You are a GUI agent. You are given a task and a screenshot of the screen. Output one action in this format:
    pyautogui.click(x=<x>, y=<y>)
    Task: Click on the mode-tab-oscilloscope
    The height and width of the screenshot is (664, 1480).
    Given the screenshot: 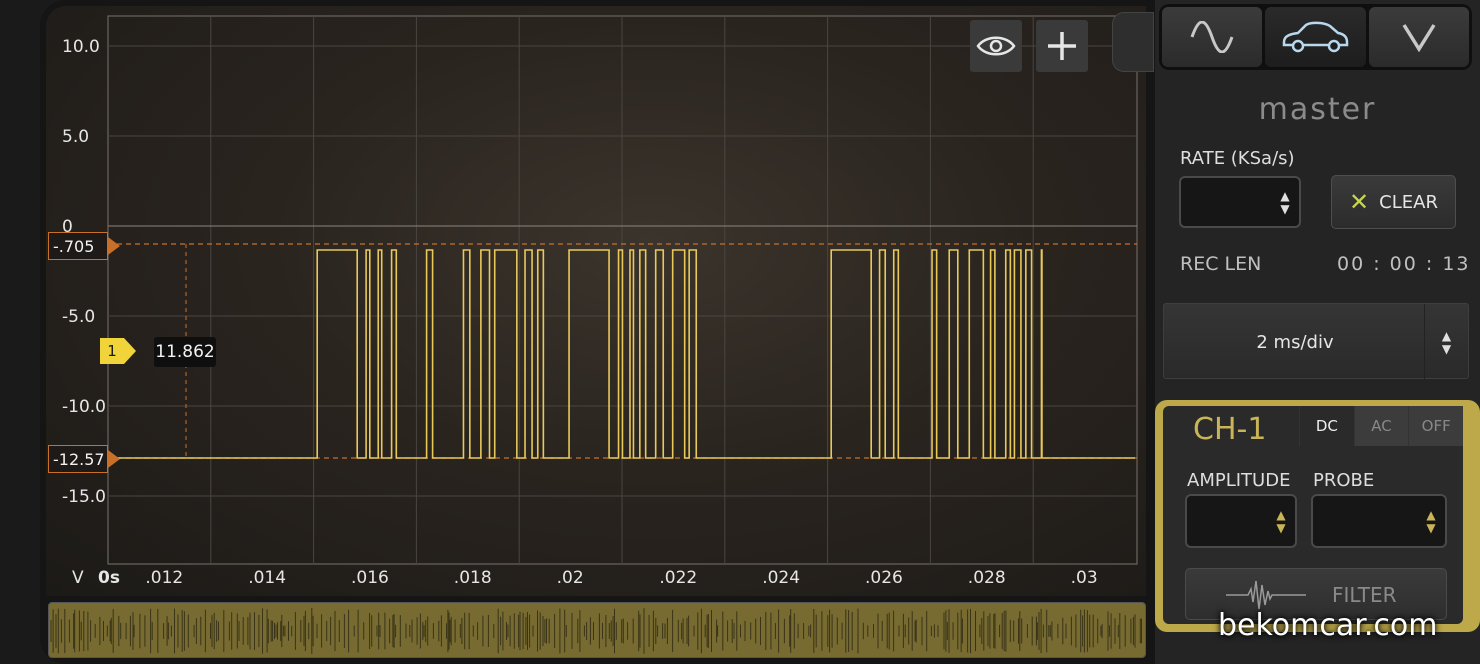 What is the action you would take?
    pyautogui.click(x=1212, y=37)
    